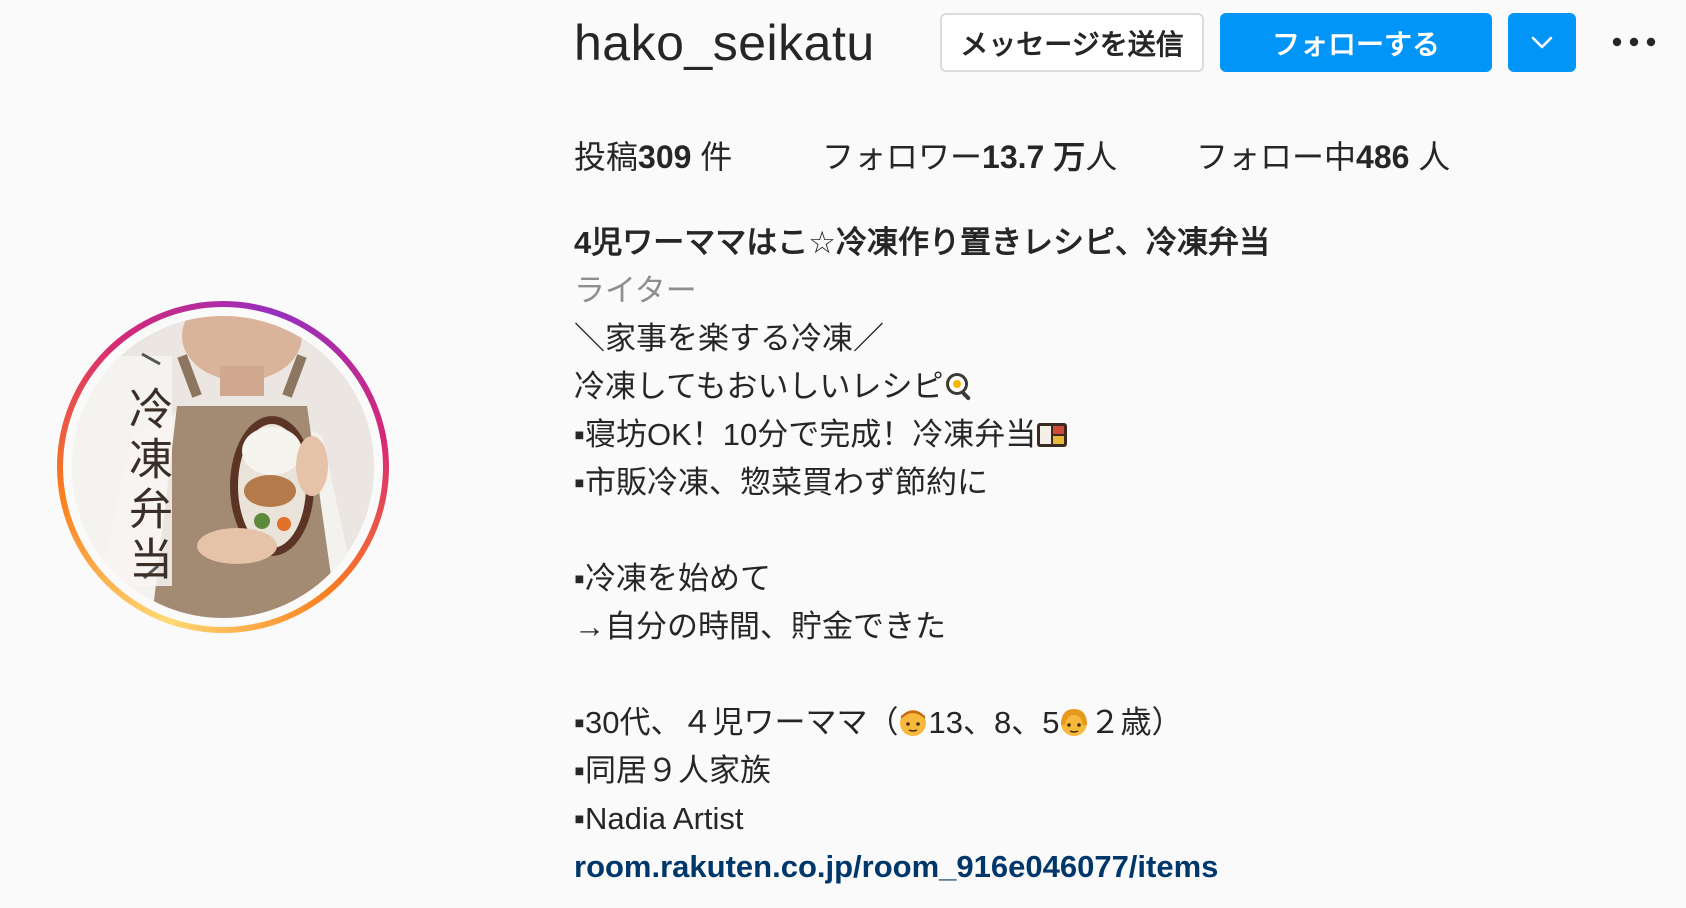  I want to click on bio-line: ▪30代、４児ワーママ（ 13、8、5 ２歳）, so click(922, 723).